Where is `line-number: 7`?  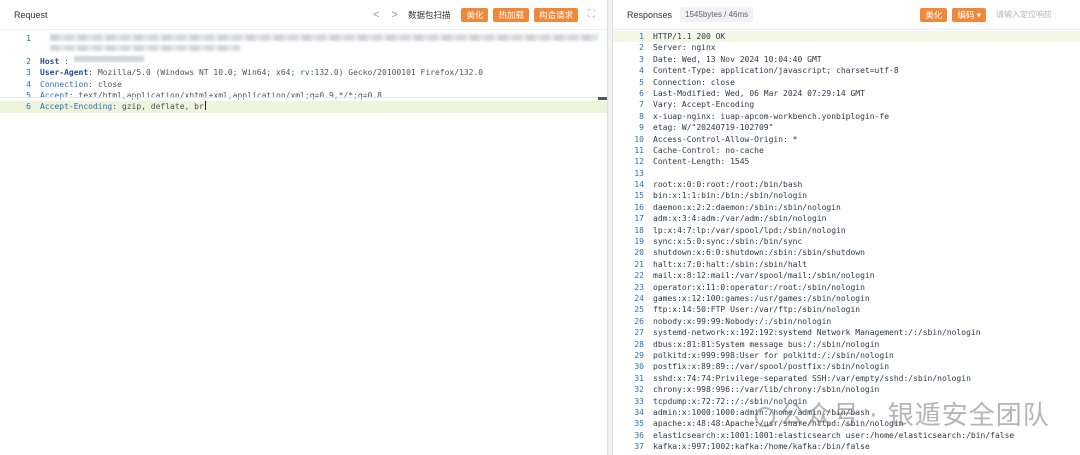 line-number: 7 is located at coordinates (641, 105).